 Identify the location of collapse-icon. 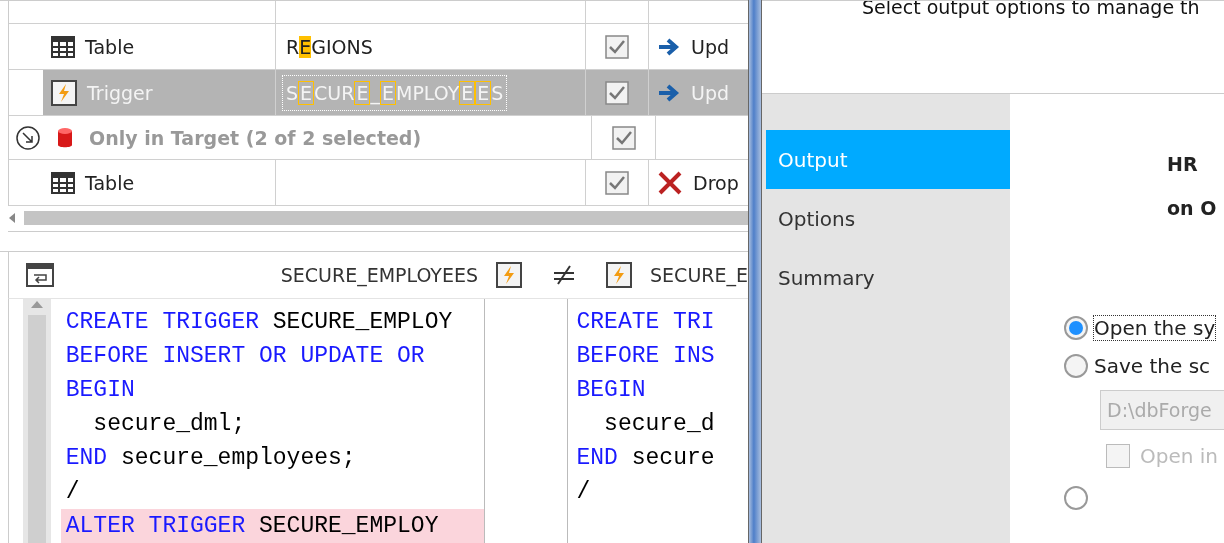
(28, 137).